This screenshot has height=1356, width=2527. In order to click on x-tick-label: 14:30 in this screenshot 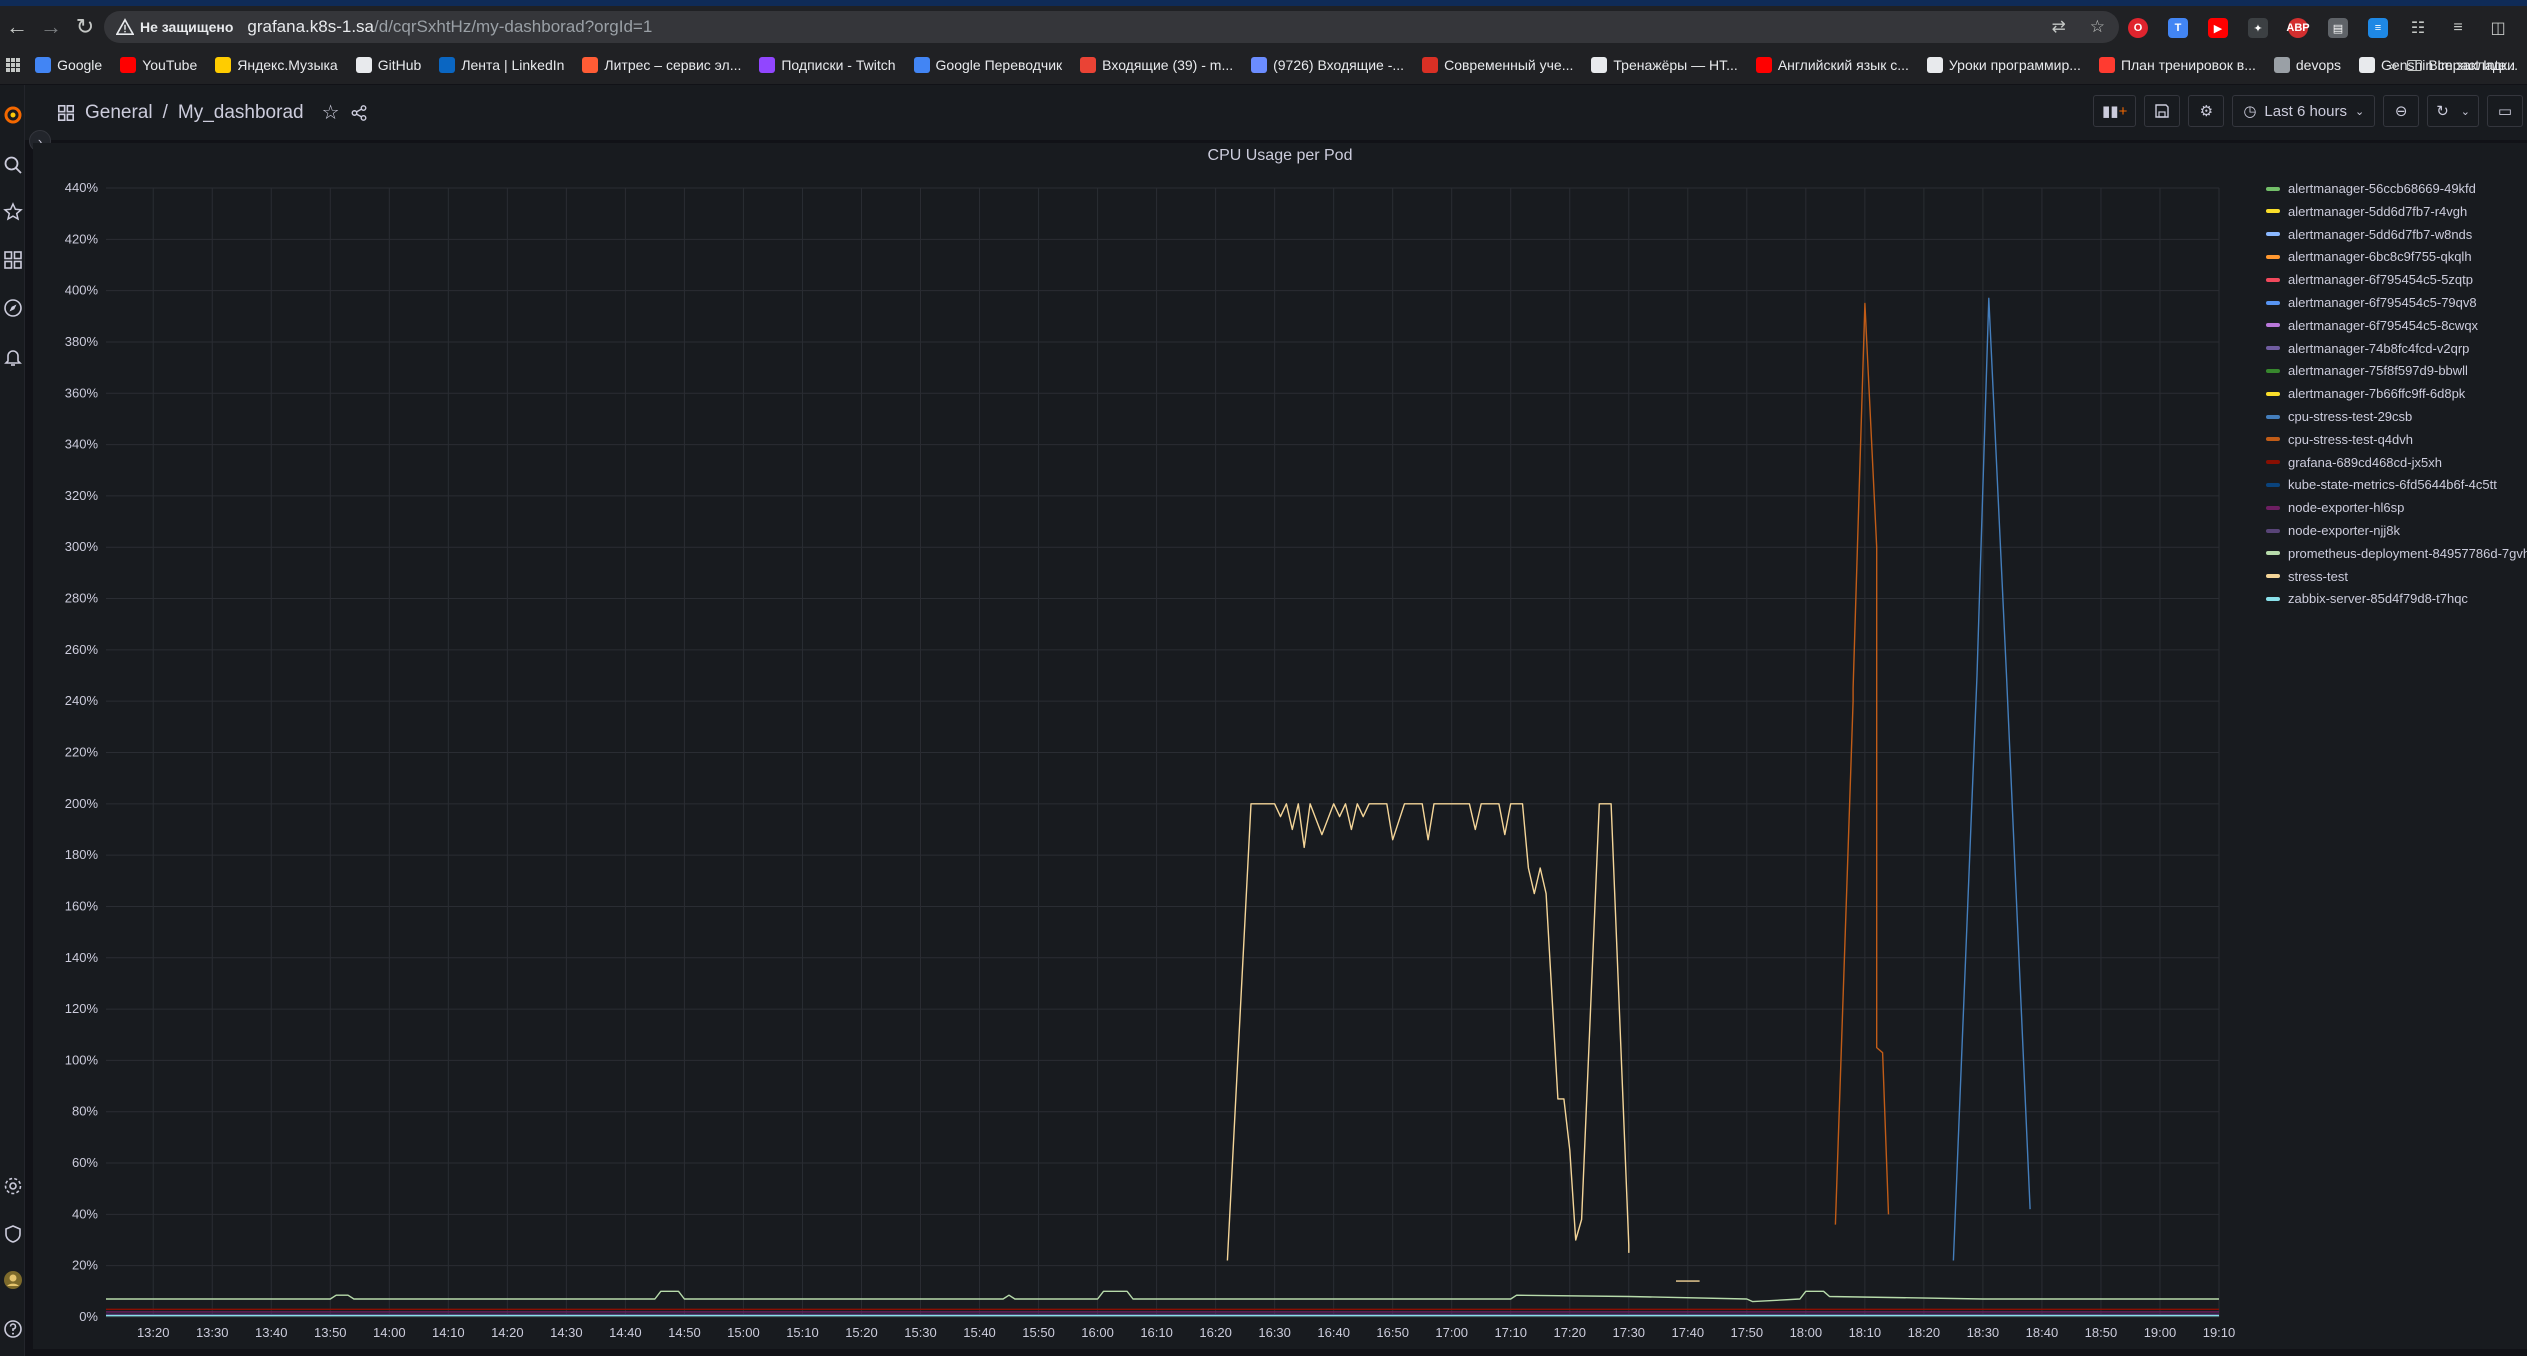, I will do `click(566, 1332)`.